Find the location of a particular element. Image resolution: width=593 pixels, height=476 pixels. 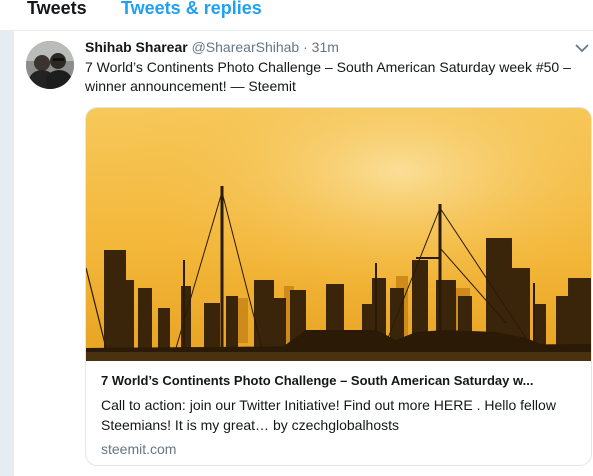

avatar-photo is located at coordinates (50, 65).